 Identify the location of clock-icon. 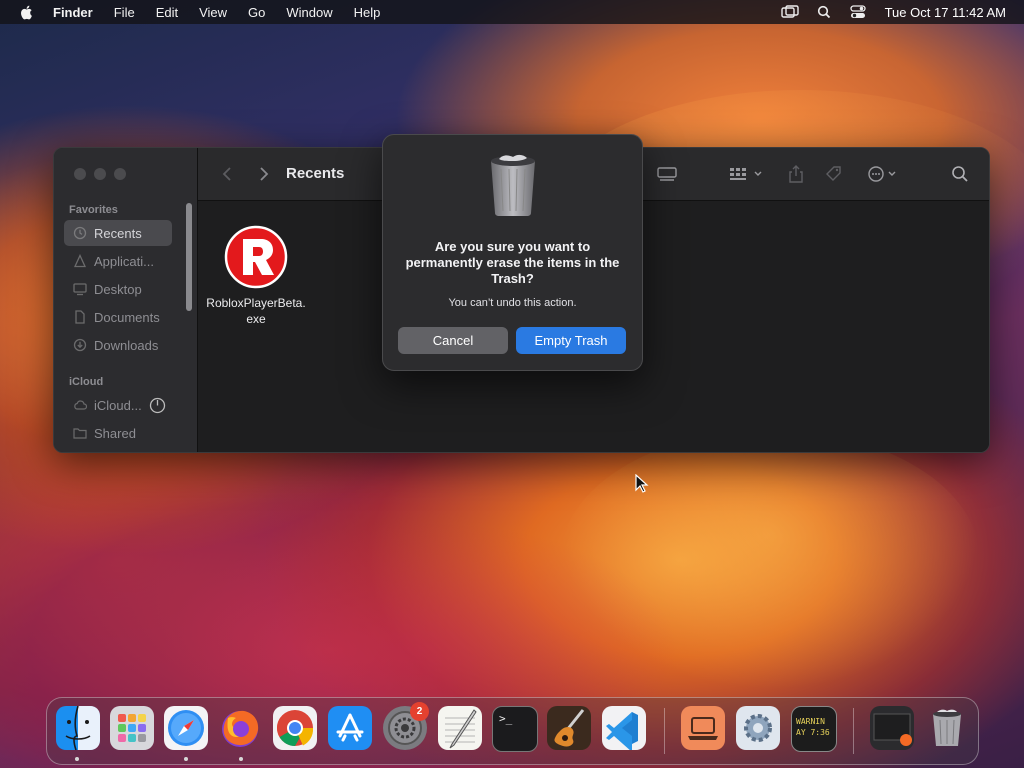
(80, 233).